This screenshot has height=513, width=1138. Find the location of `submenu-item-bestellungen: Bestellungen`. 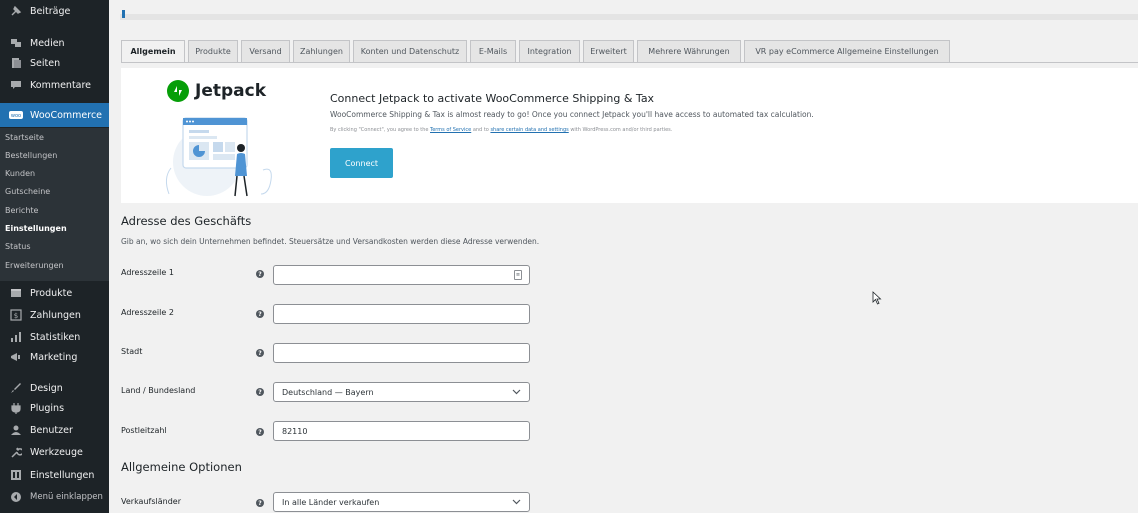

submenu-item-bestellungen: Bestellungen is located at coordinates (31, 156).